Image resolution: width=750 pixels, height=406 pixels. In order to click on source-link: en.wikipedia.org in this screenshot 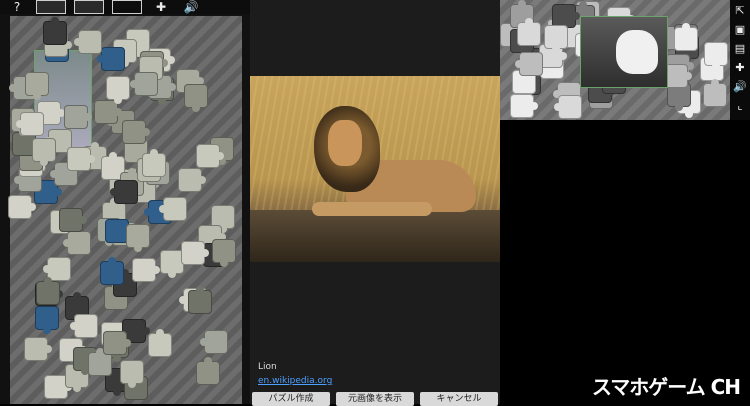, I will do `click(295, 381)`.